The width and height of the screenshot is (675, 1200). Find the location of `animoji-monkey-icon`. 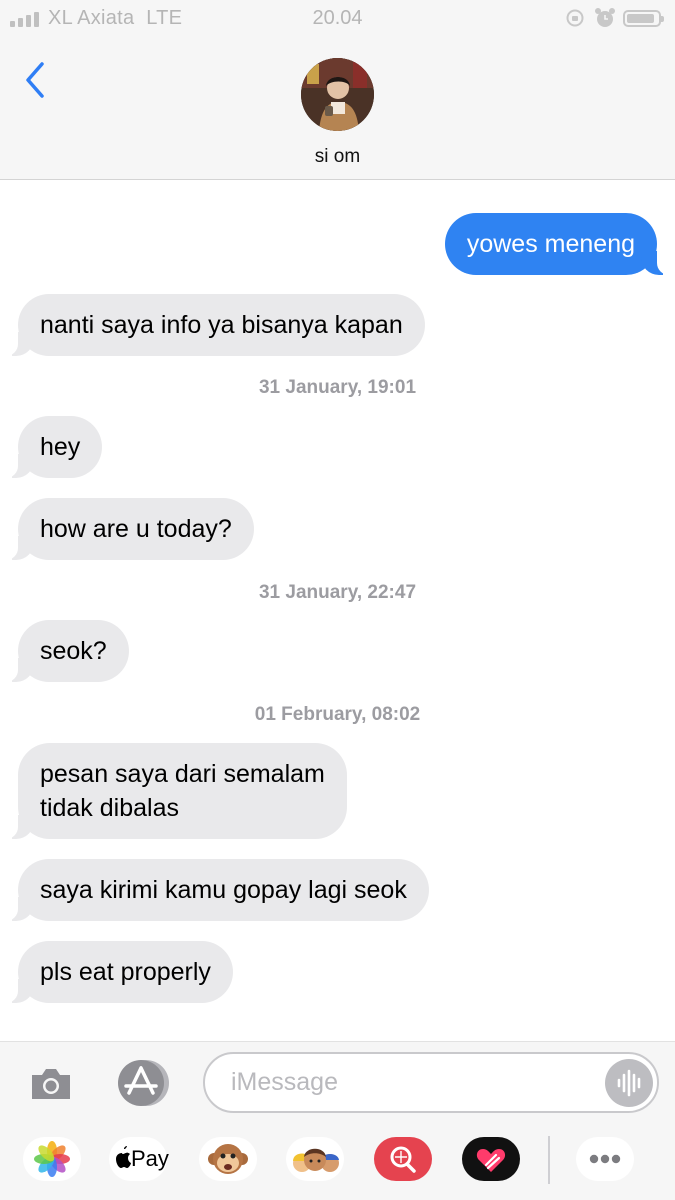

animoji-monkey-icon is located at coordinates (228, 1159).